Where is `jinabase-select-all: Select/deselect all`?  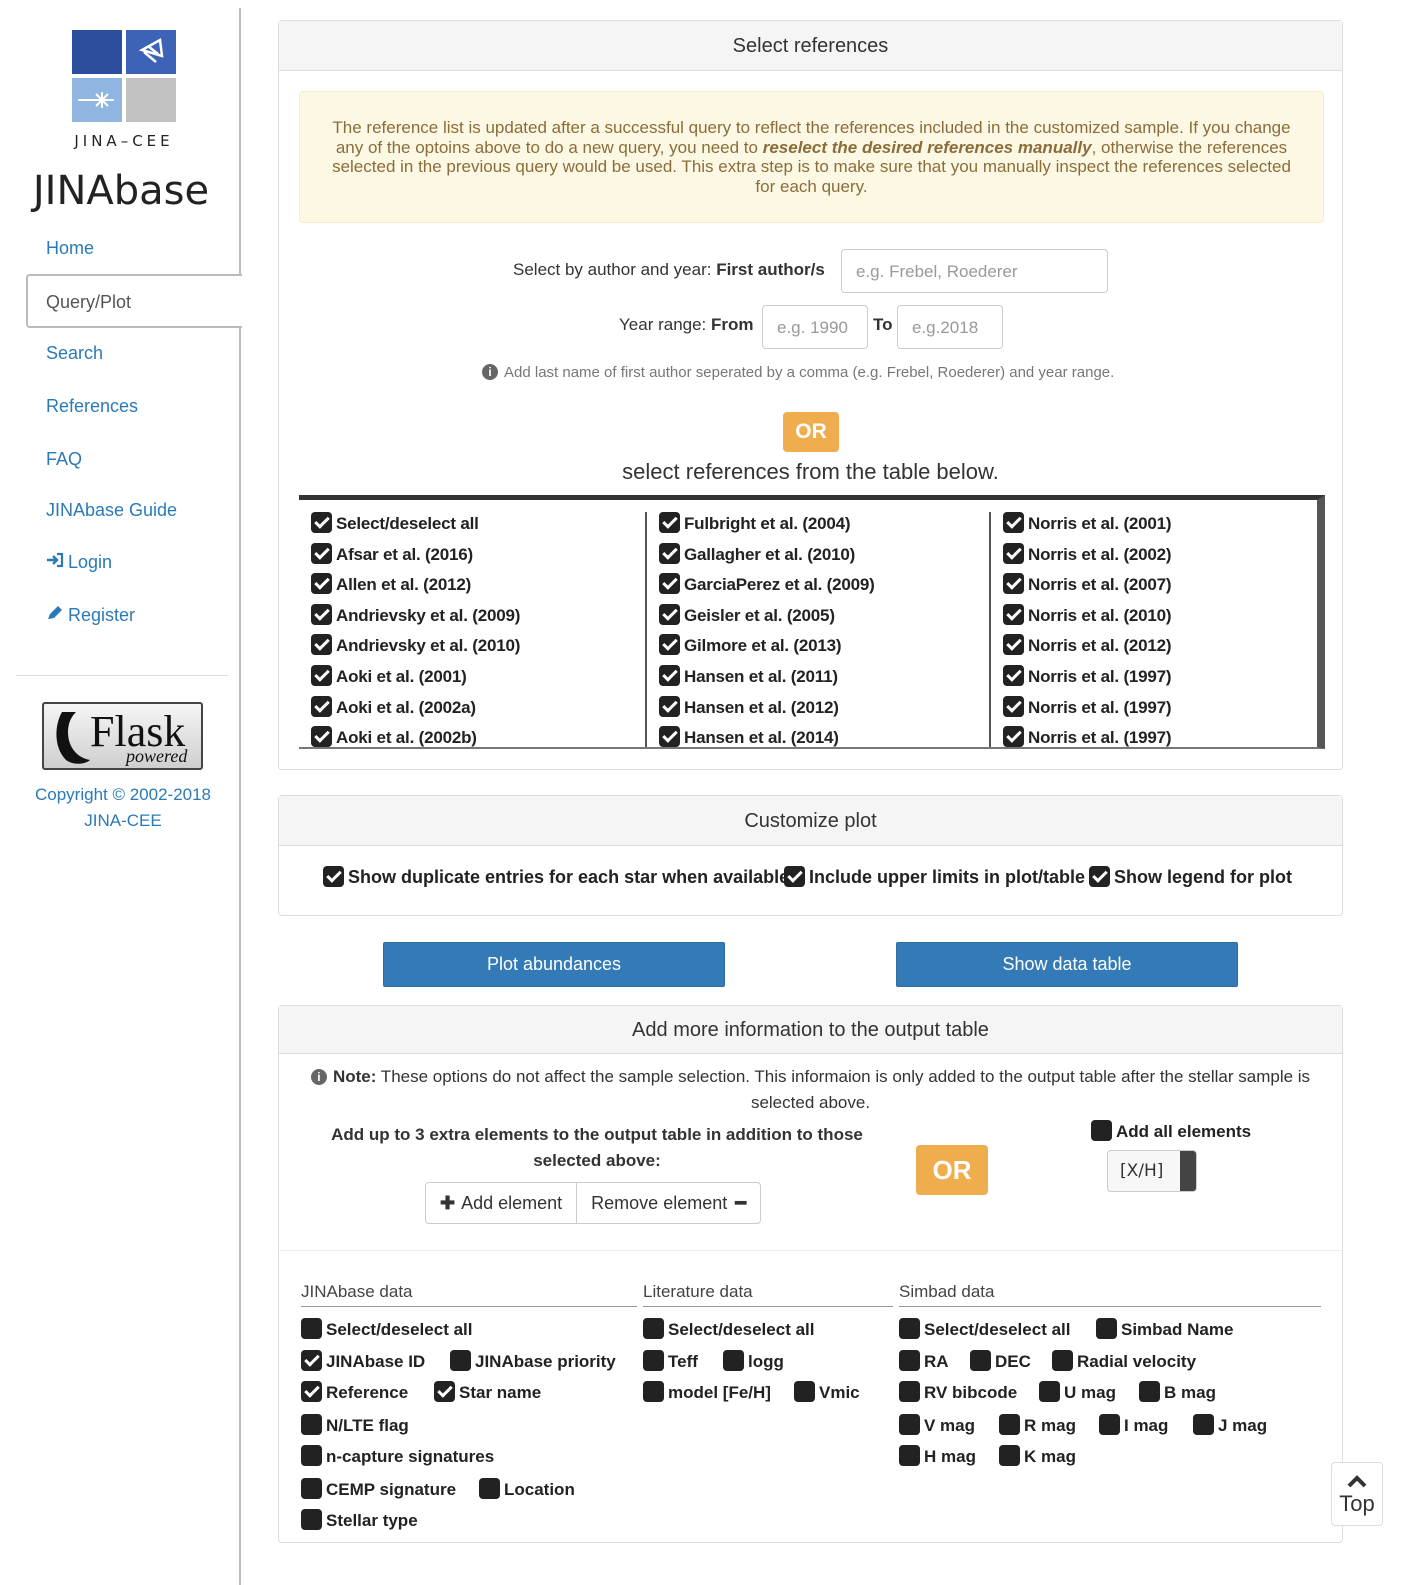 jinabase-select-all: Select/deselect all is located at coordinates (386, 1329).